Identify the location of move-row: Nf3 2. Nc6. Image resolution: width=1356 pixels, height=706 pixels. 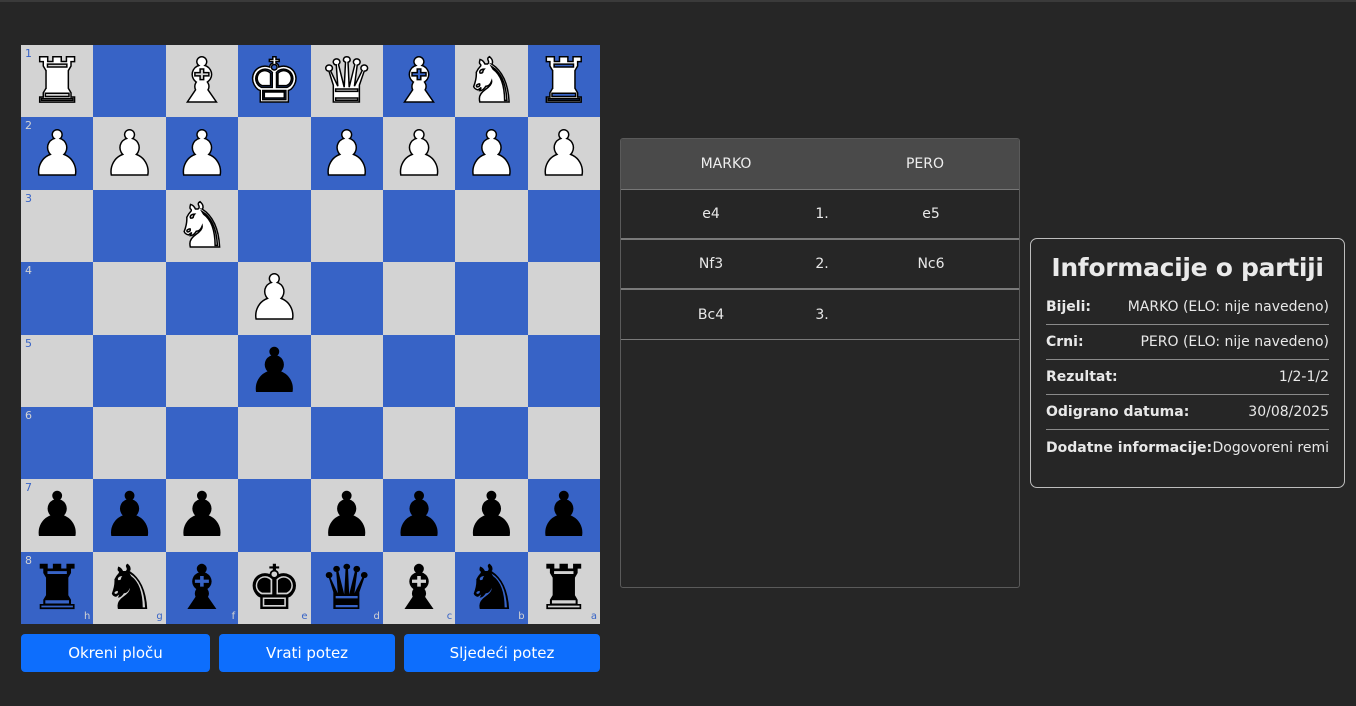
(820, 265).